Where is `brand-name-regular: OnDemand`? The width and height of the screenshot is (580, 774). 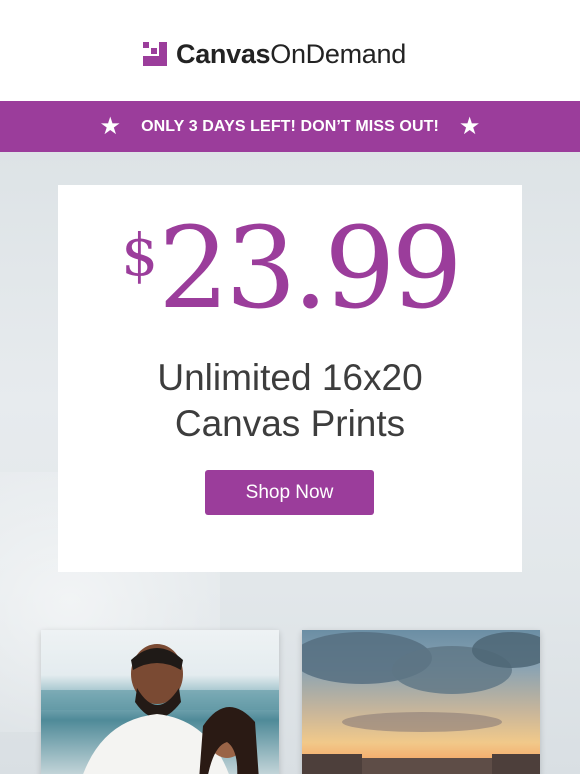 brand-name-regular: OnDemand is located at coordinates (338, 53).